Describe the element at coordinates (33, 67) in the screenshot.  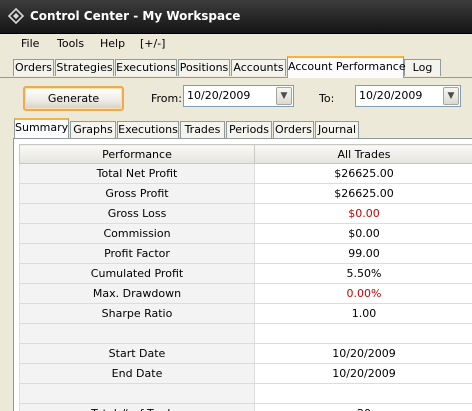
I see `tab-orders: Orders` at that location.